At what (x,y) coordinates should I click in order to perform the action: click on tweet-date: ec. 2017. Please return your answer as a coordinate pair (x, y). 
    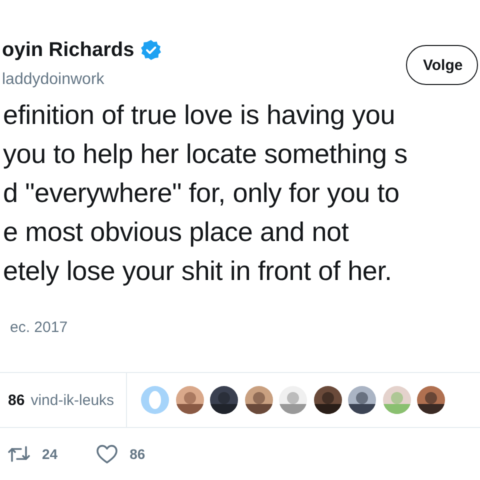
    Looking at the image, I should click on (245, 328).